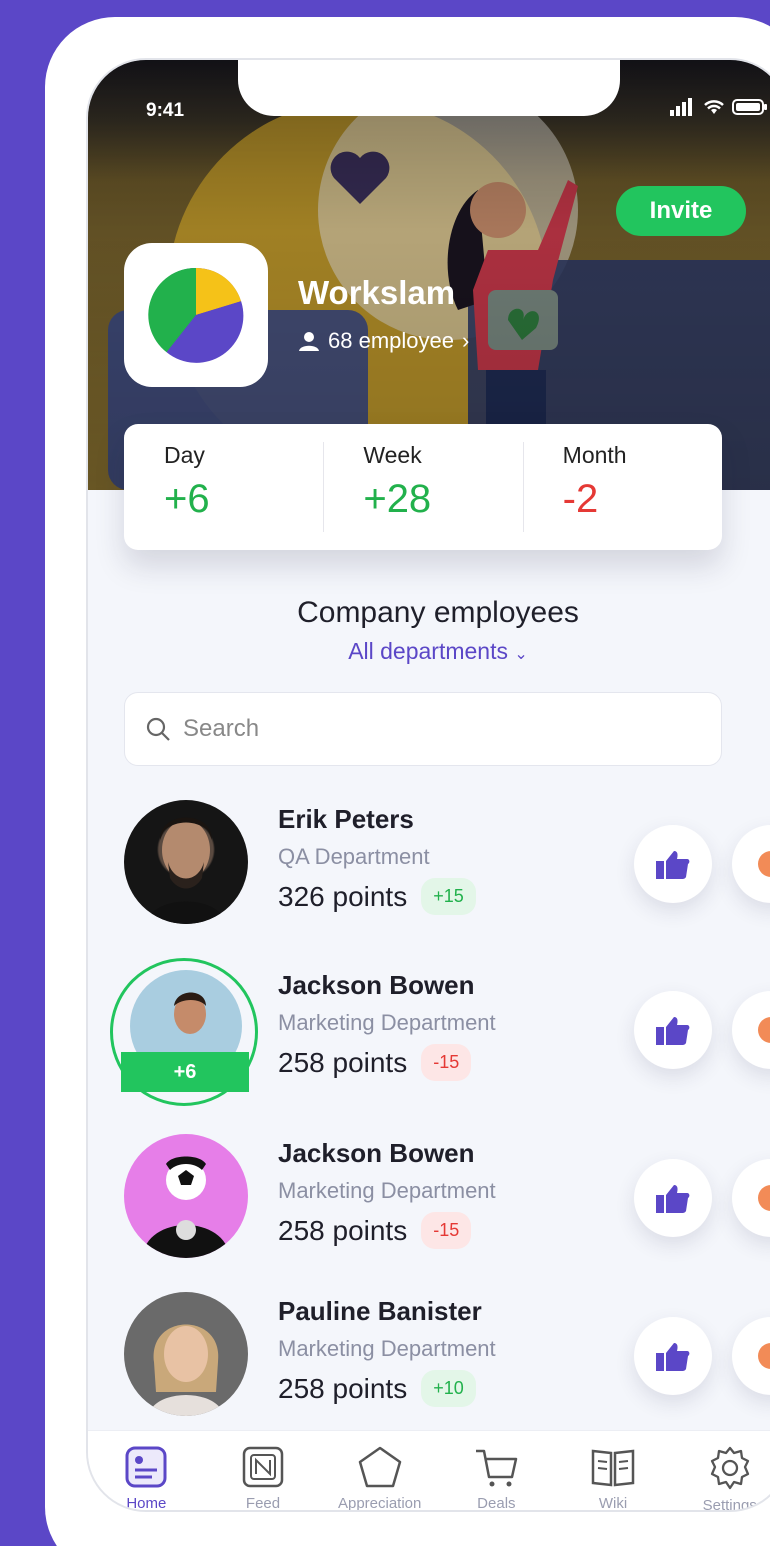 This screenshot has height=1546, width=770. I want to click on company-name: Workslam, so click(377, 292).